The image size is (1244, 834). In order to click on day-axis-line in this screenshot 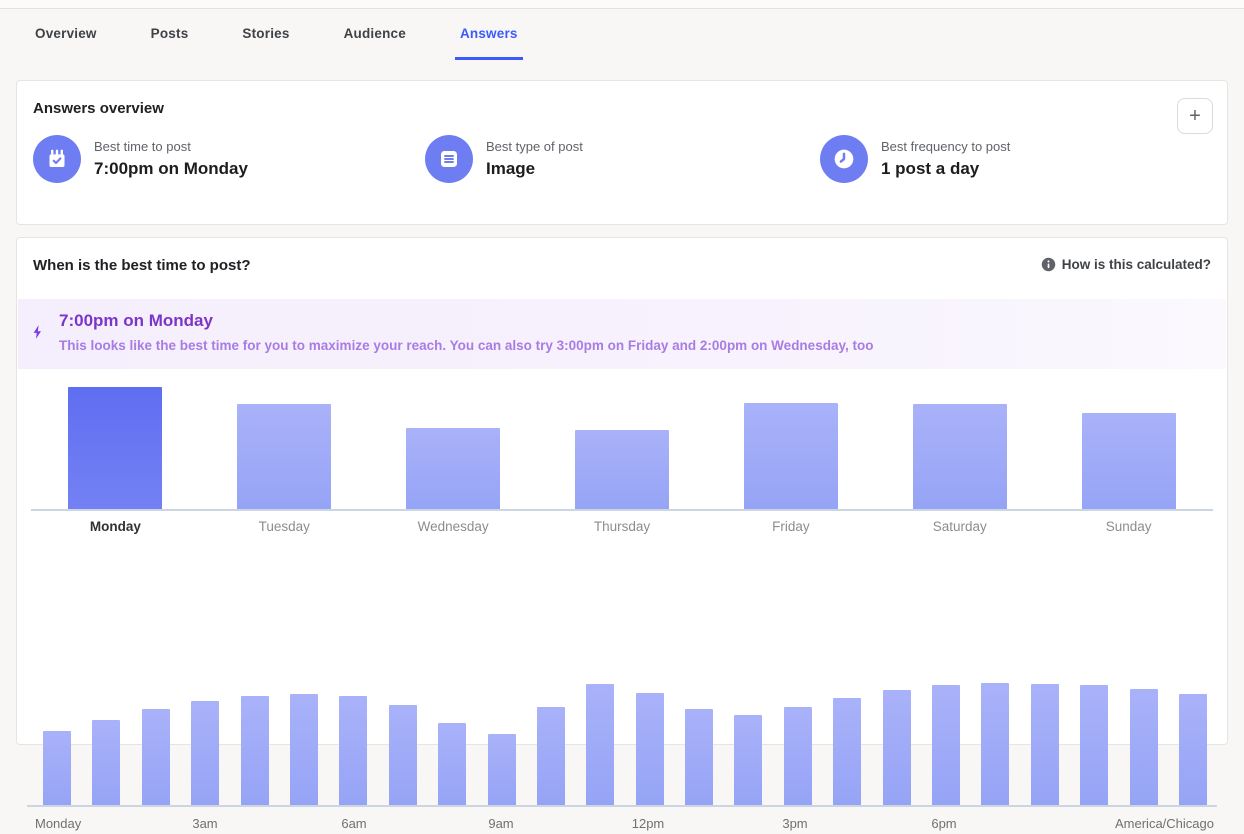, I will do `click(622, 510)`.